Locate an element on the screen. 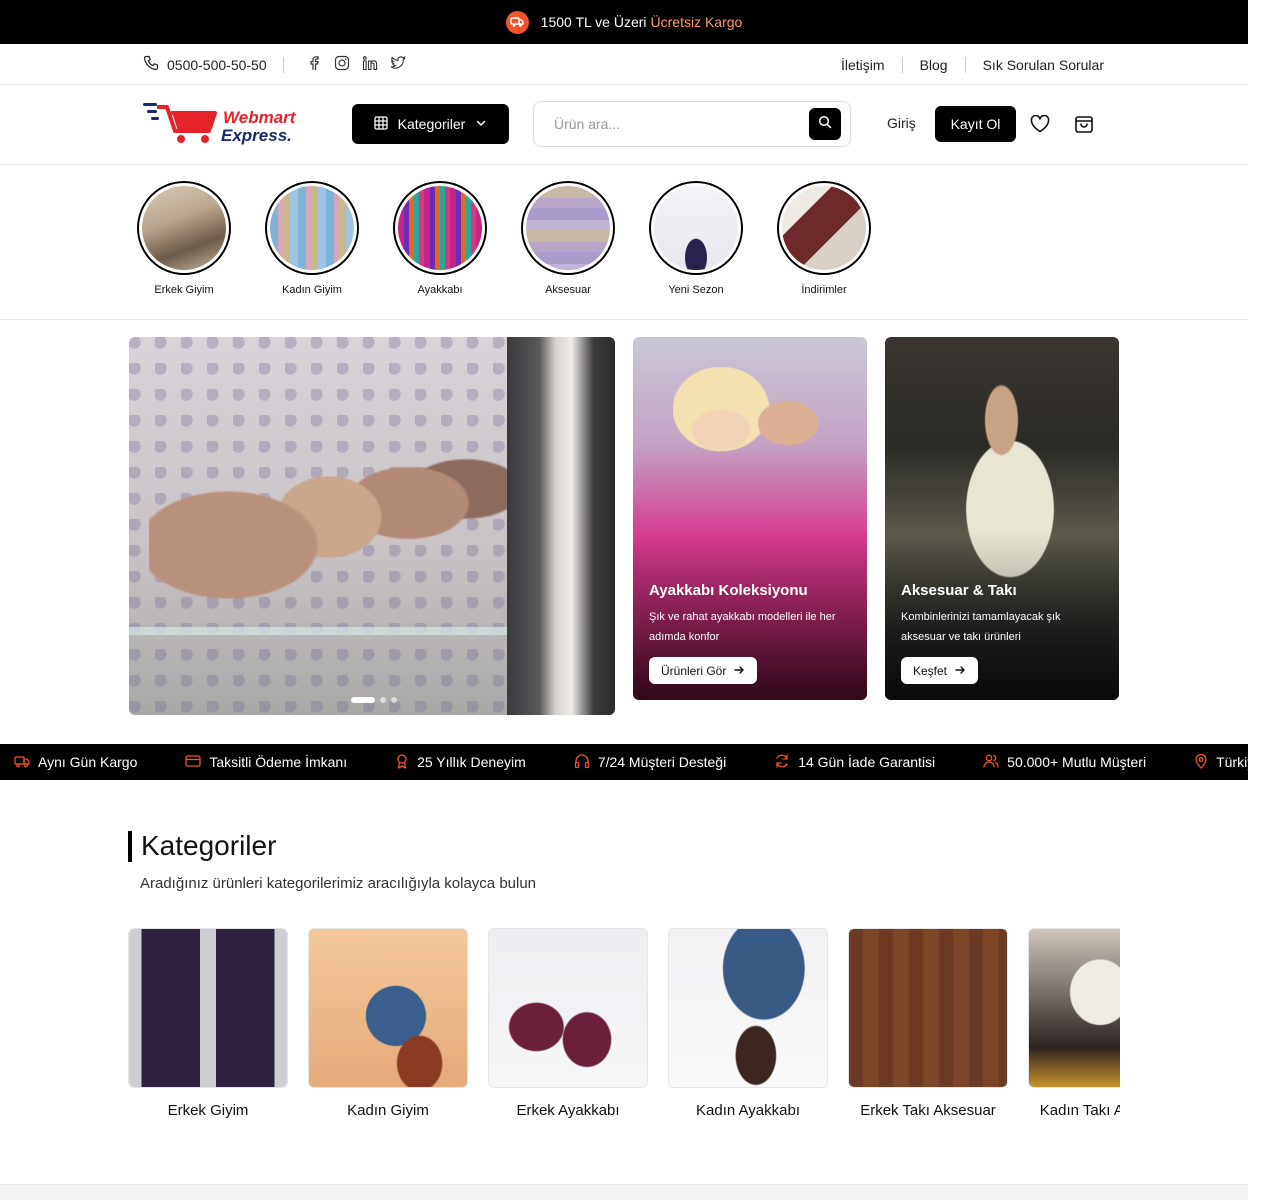 This screenshot has height=1200, width=1280. view-products-button: Ürünleri Gör is located at coordinates (703, 670).